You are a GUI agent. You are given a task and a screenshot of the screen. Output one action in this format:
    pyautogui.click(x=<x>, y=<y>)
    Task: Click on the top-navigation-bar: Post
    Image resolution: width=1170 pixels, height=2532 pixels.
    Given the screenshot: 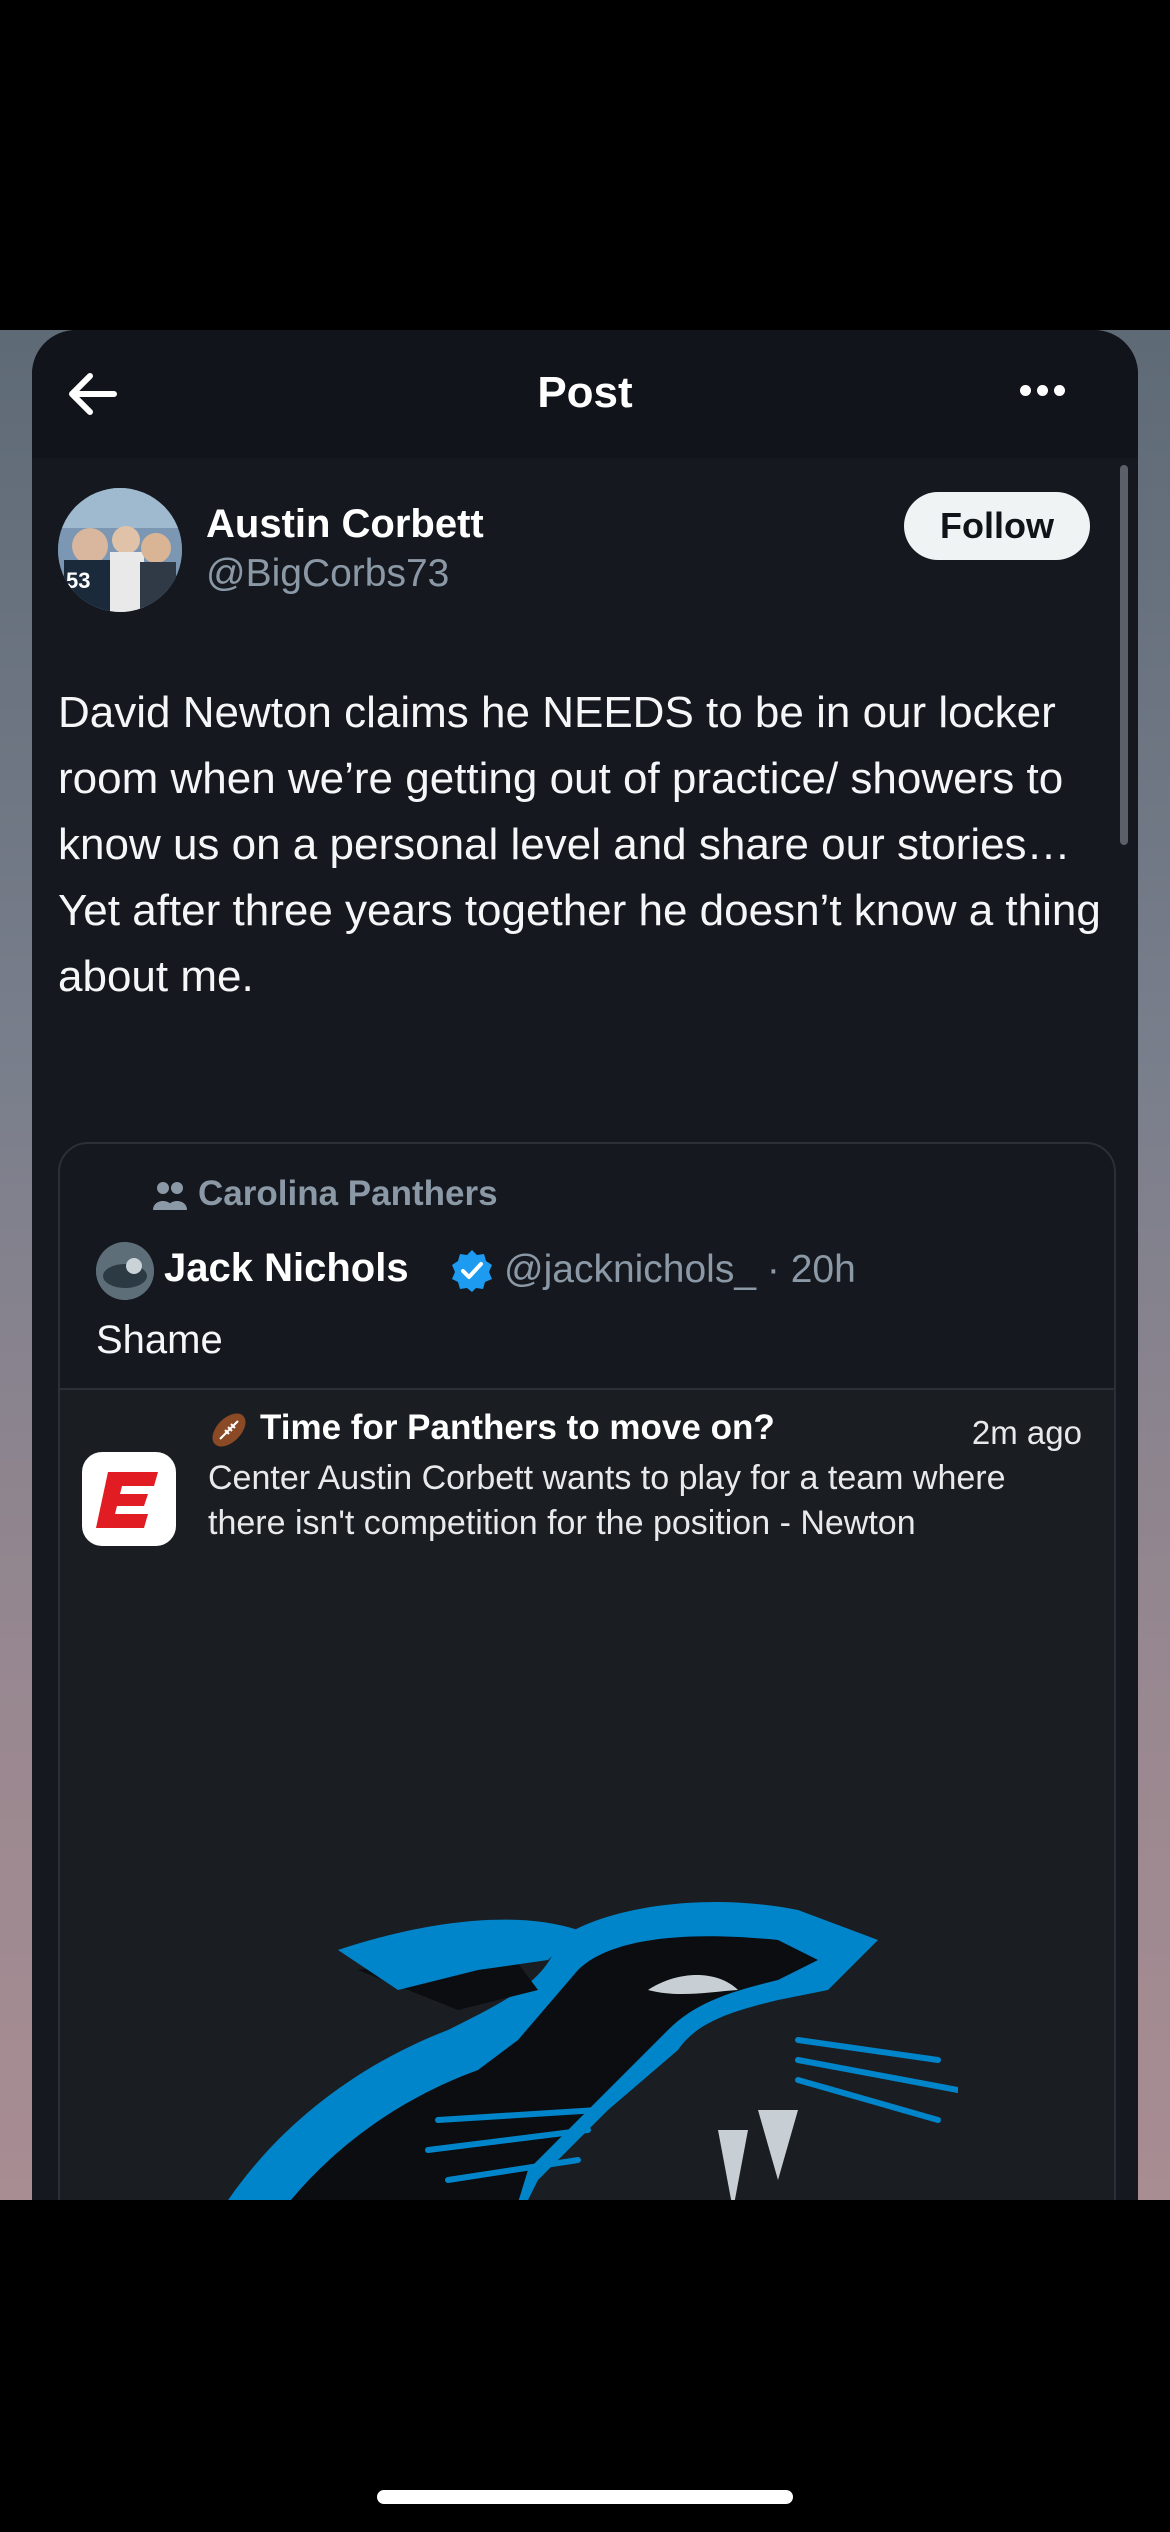 What is the action you would take?
    pyautogui.click(x=585, y=394)
    